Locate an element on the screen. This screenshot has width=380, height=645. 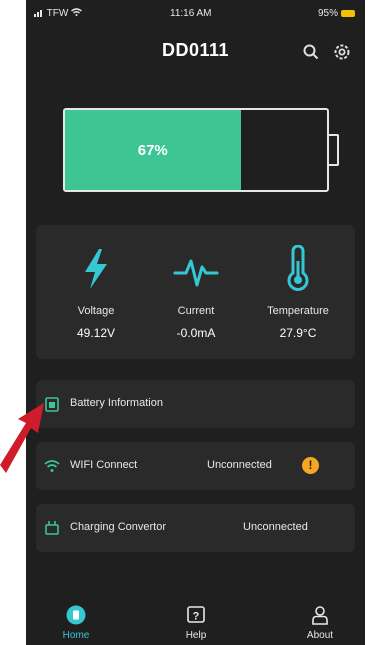
metric-label: Current is located at coordinates (196, 311).